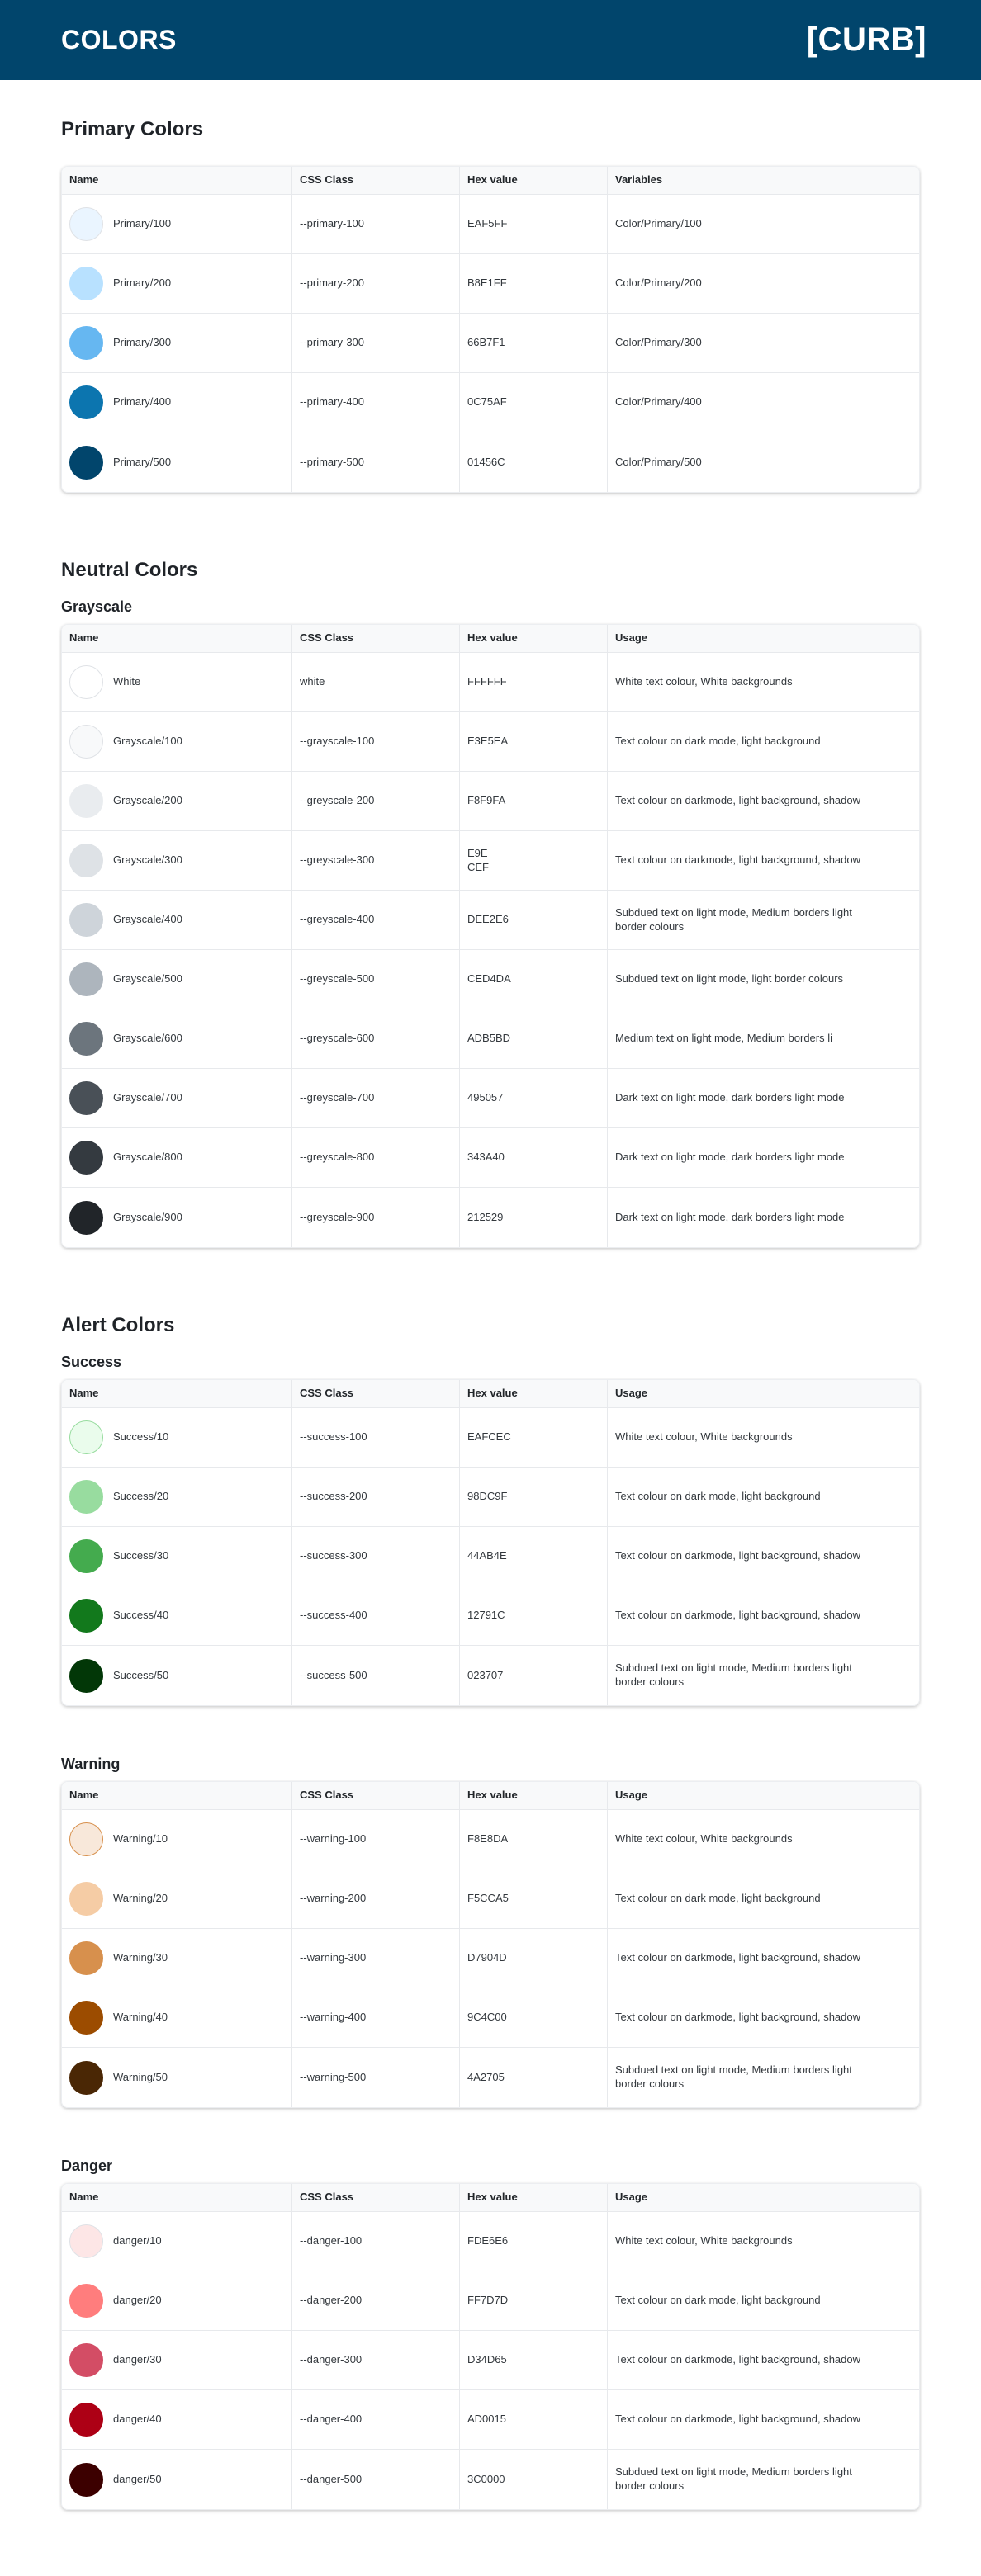 The height and width of the screenshot is (2576, 981). Describe the element at coordinates (177, 402) in the screenshot. I see `color-name-cell: Primary/400` at that location.